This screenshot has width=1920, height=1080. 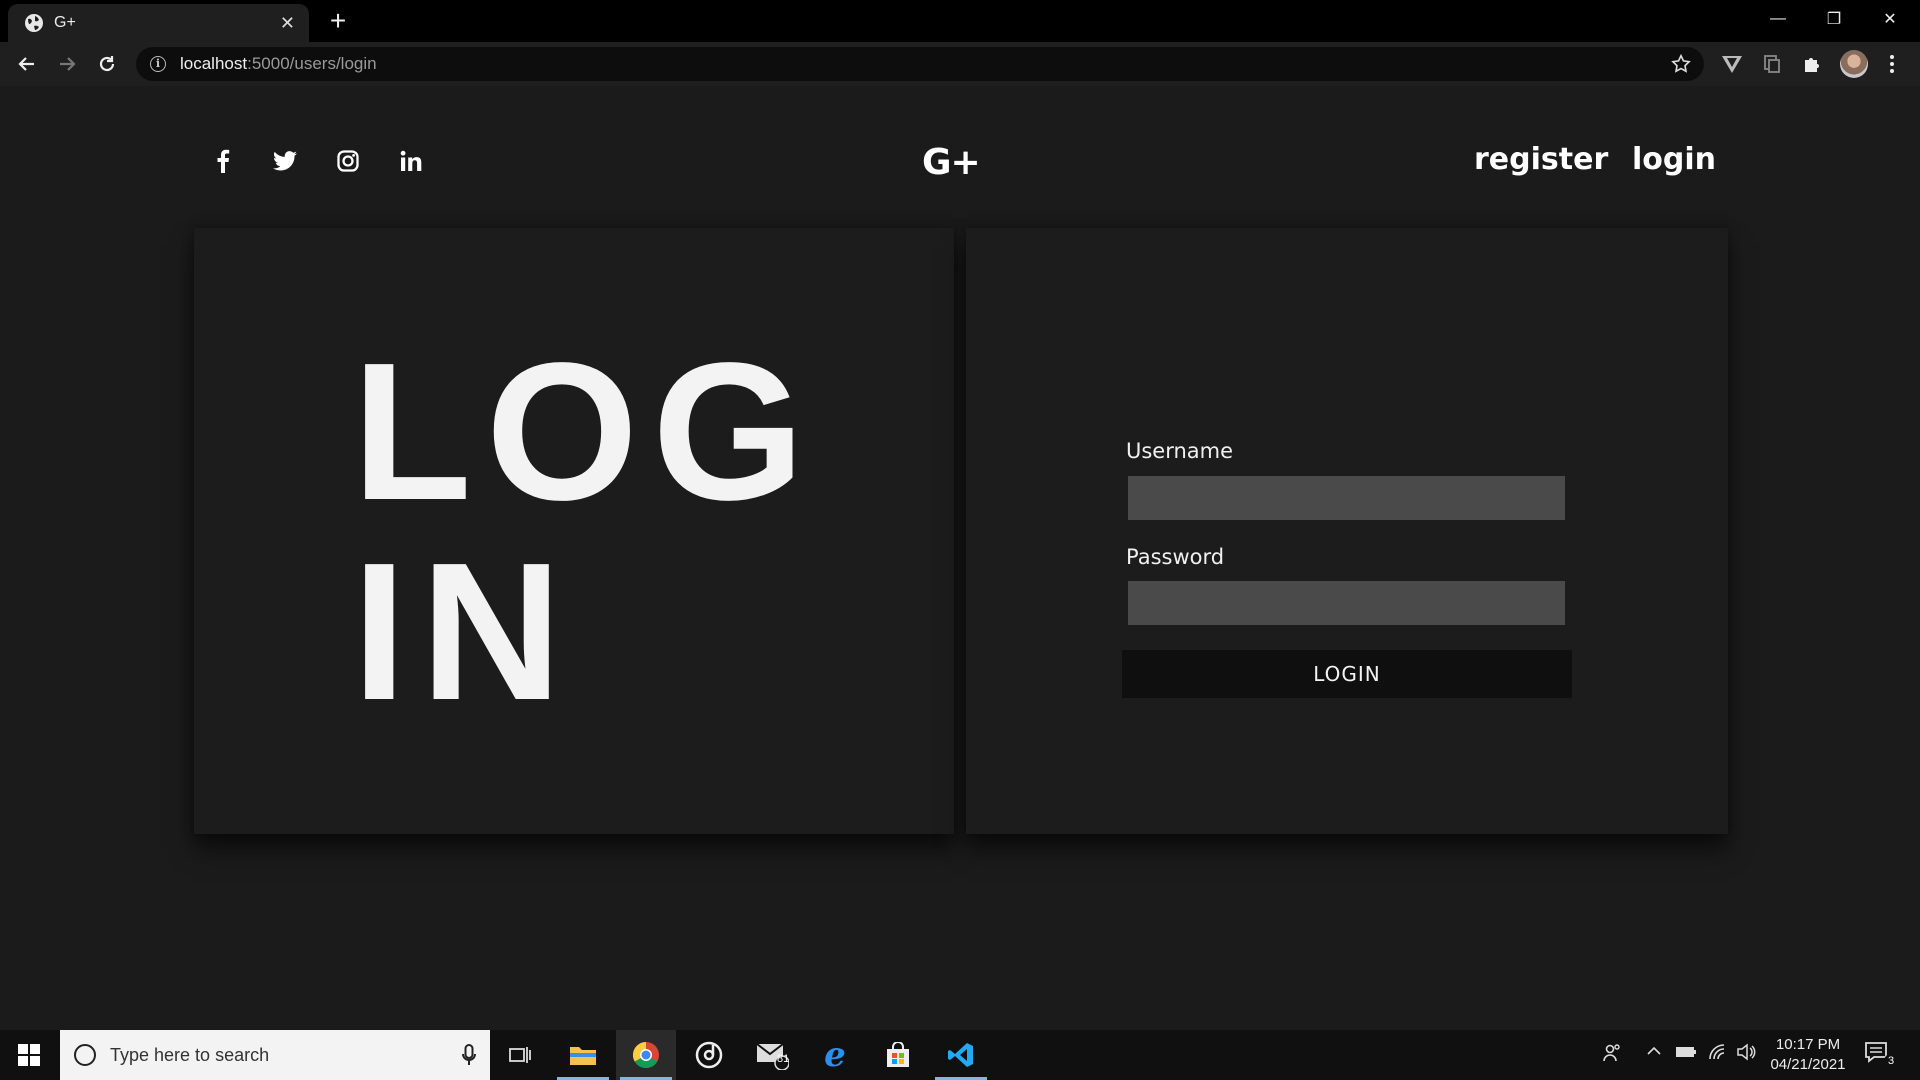 I want to click on tab-close-icon: ✕, so click(x=287, y=23).